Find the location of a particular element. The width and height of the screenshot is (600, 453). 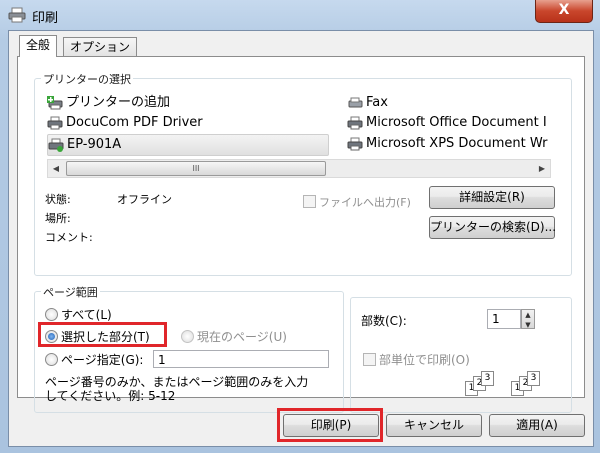

scroll-left-arrow-icon: ◀ is located at coordinates (56, 168).